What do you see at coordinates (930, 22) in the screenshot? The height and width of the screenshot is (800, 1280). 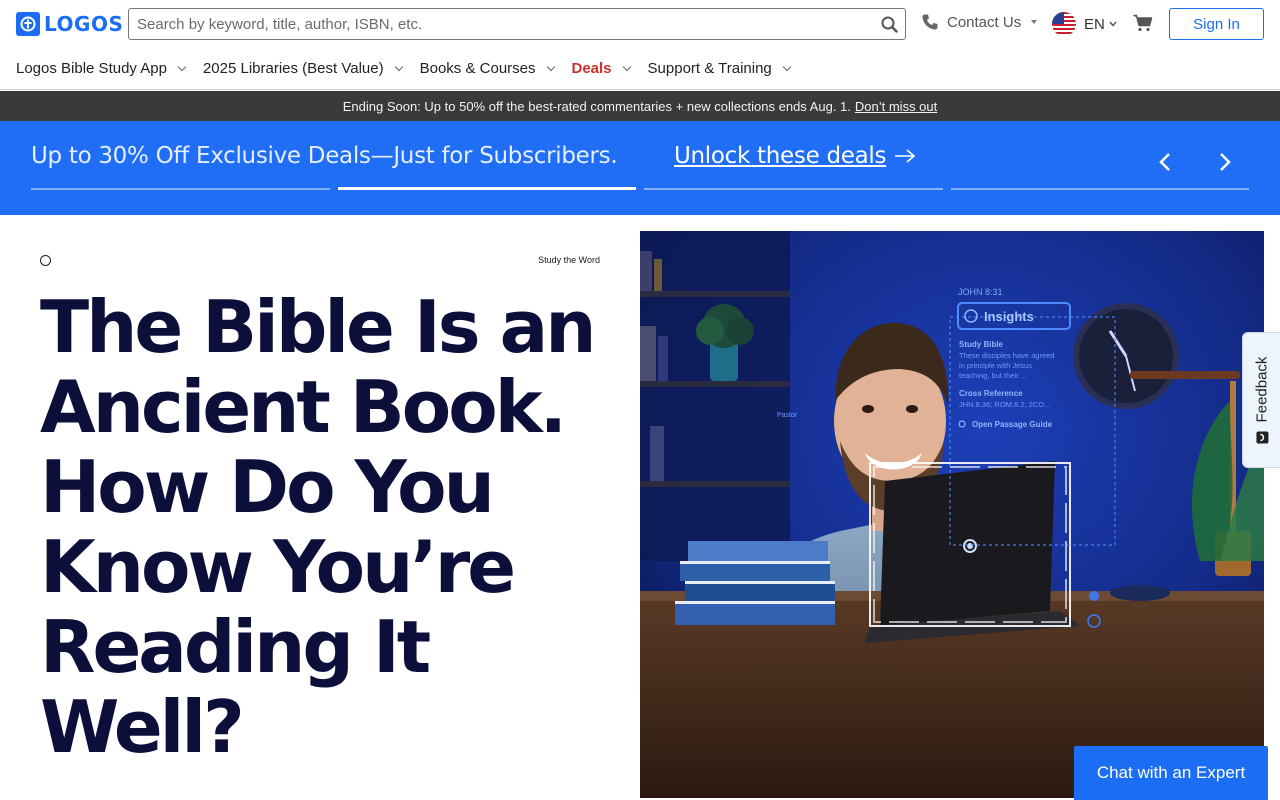 I see `phone-icon` at bounding box center [930, 22].